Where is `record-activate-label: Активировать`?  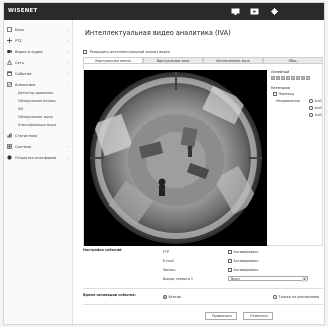 record-activate-label: Активировать is located at coordinates (246, 270).